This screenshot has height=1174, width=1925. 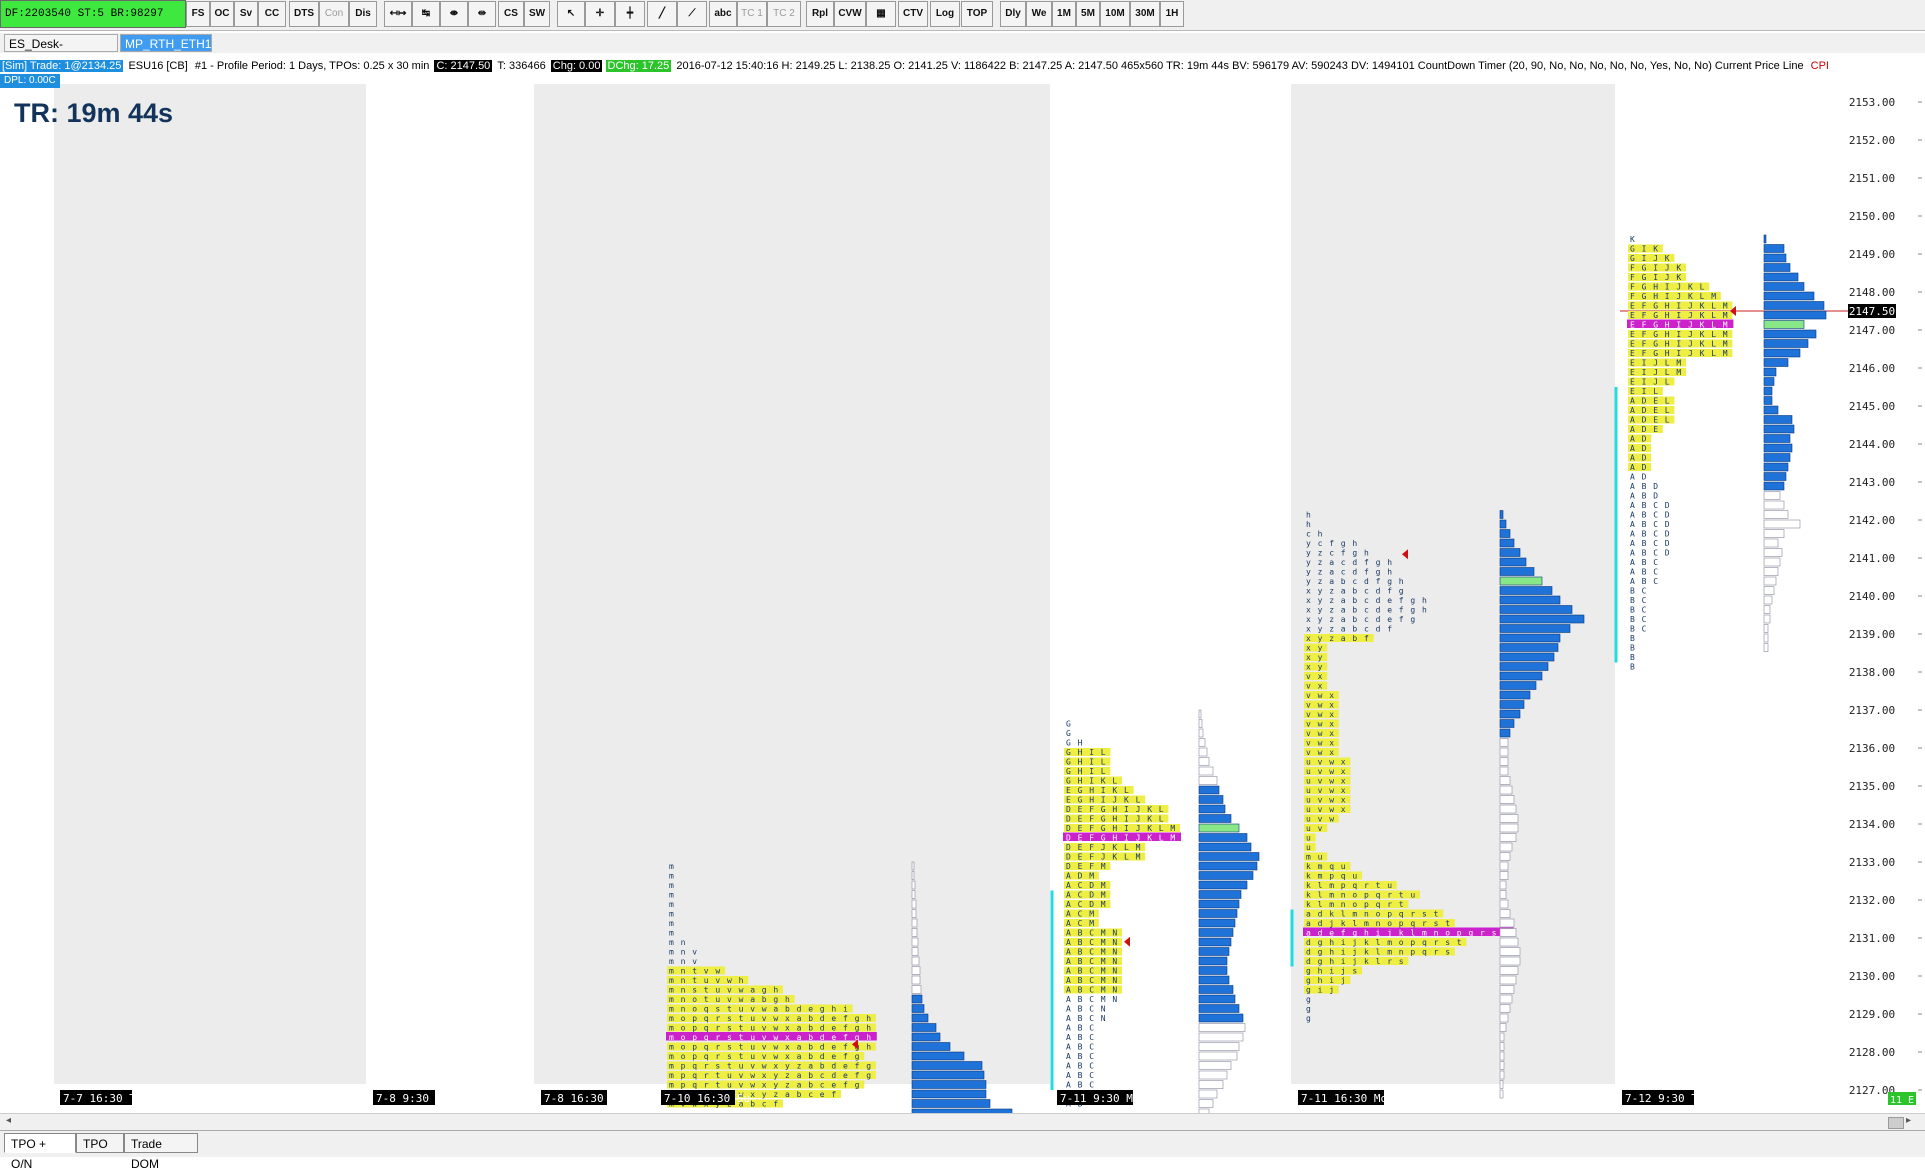 I want to click on tpo-letter: H, so click(x=1114, y=809).